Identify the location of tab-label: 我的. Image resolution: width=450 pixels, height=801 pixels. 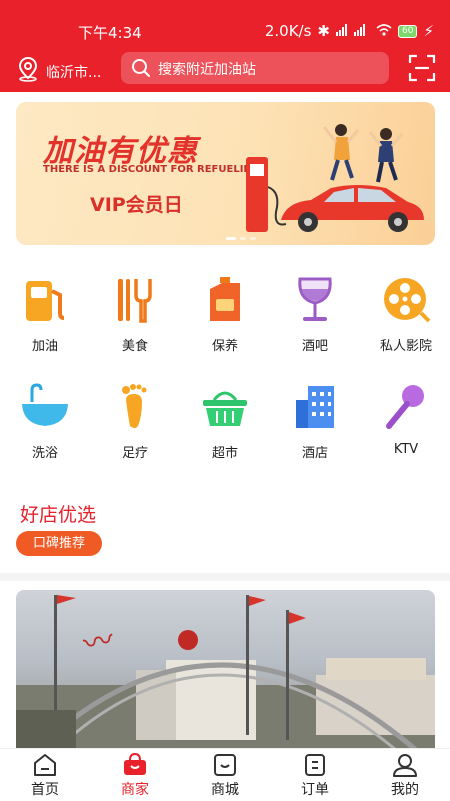
(405, 790).